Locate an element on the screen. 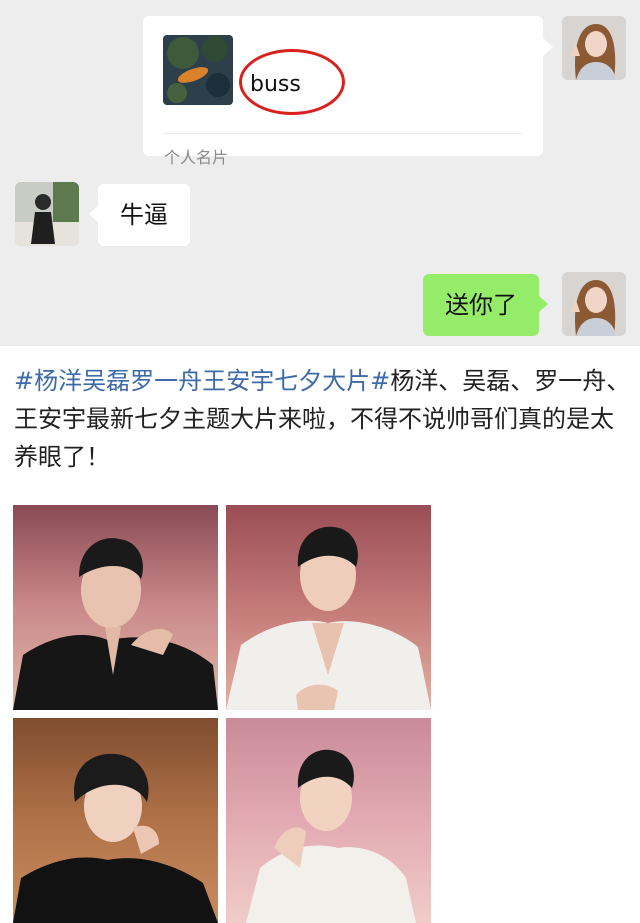  portrait-photo-black-suit is located at coordinates (115, 607).